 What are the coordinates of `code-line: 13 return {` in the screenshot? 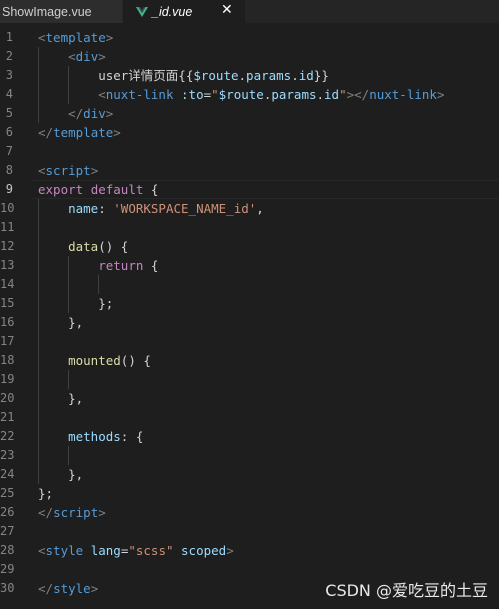 It's located at (249, 265).